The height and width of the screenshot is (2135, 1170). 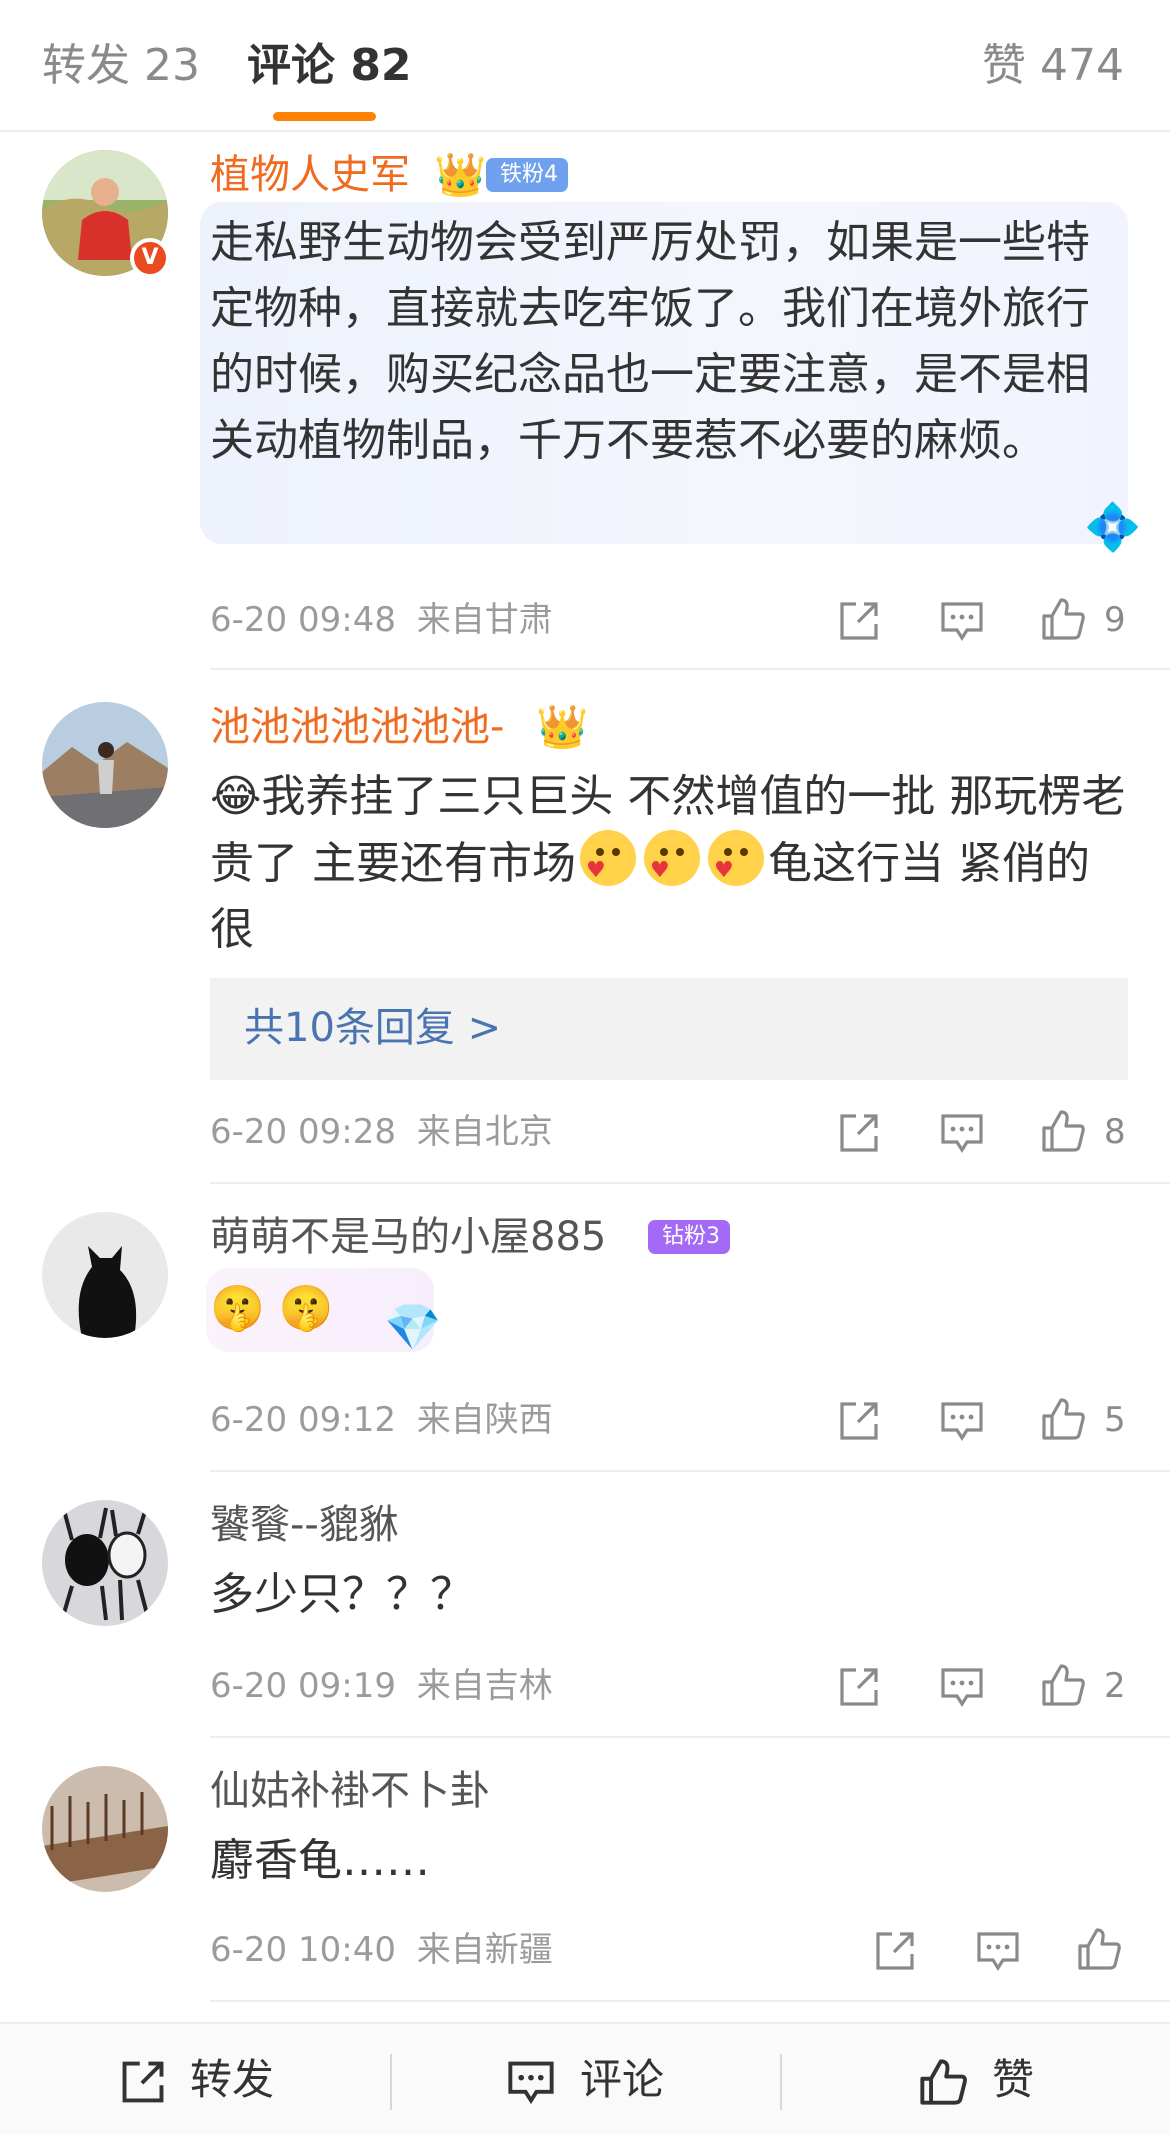 What do you see at coordinates (484, 1132) in the screenshot?
I see `comment-location: 来自北京` at bounding box center [484, 1132].